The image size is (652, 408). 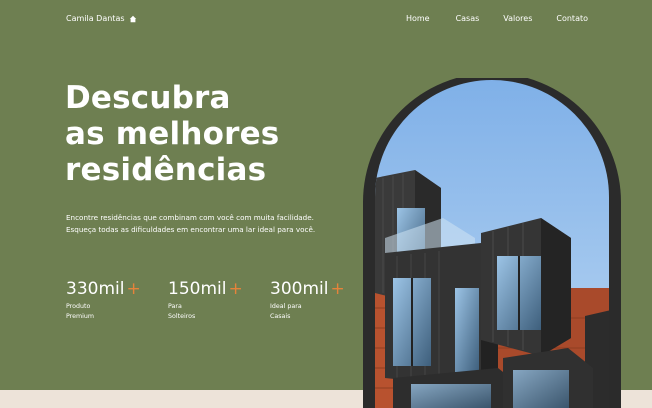 What do you see at coordinates (572, 18) in the screenshot?
I see `nav-contato: Contato` at bounding box center [572, 18].